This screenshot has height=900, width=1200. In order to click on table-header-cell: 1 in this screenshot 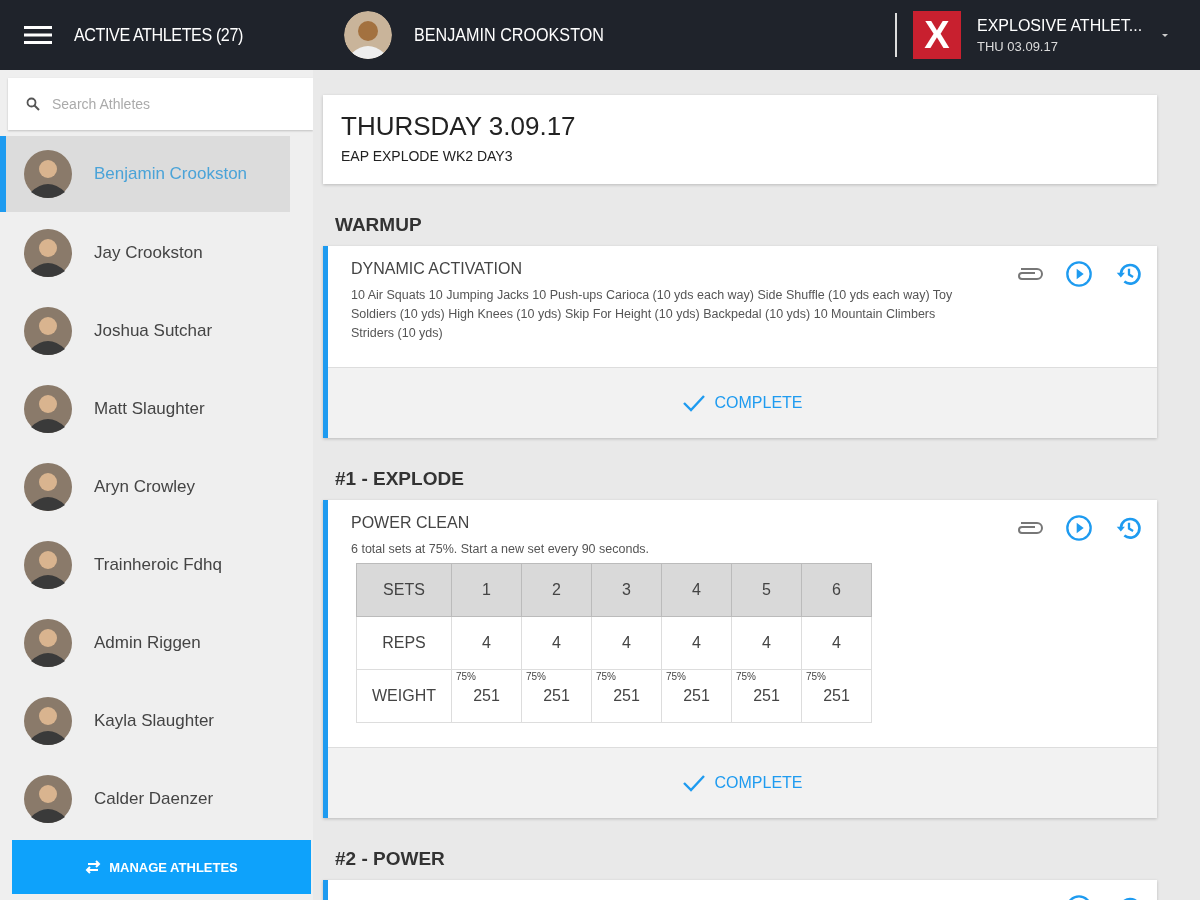, I will do `click(486, 590)`.